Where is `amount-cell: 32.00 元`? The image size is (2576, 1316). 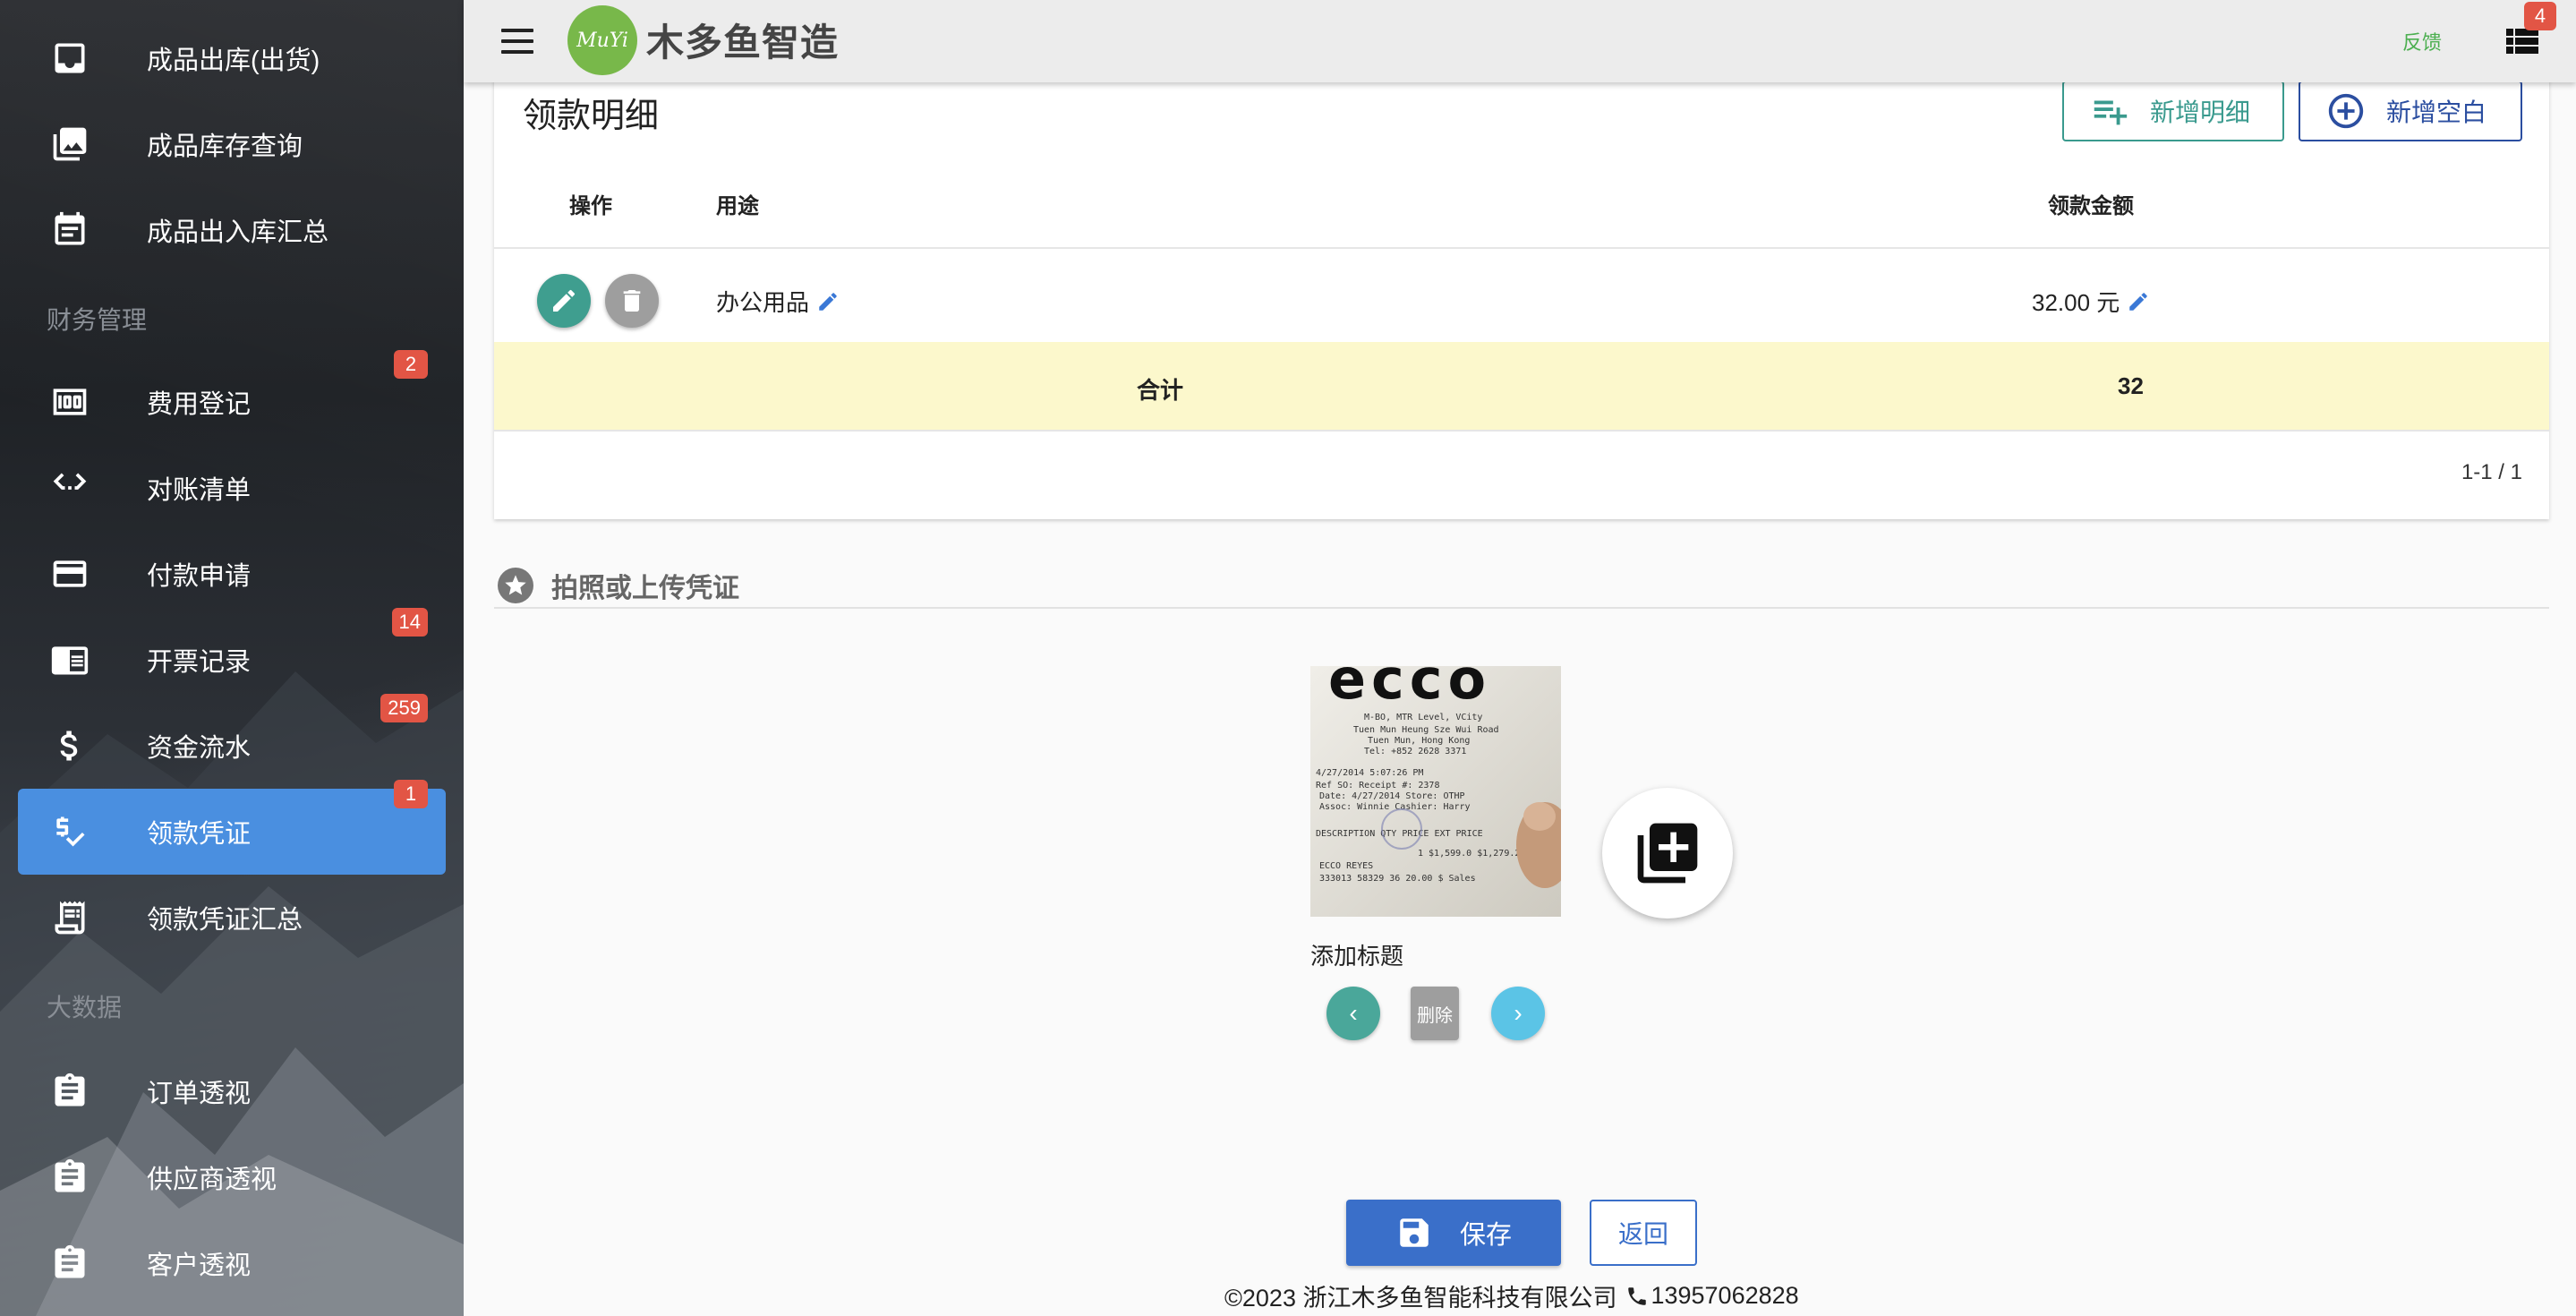
amount-cell: 32.00 元 is located at coordinates (2091, 301).